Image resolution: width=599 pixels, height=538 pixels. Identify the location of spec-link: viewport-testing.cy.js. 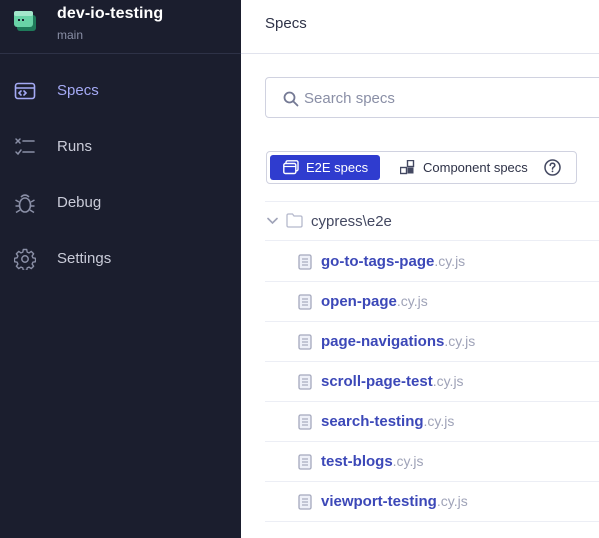
(394, 501).